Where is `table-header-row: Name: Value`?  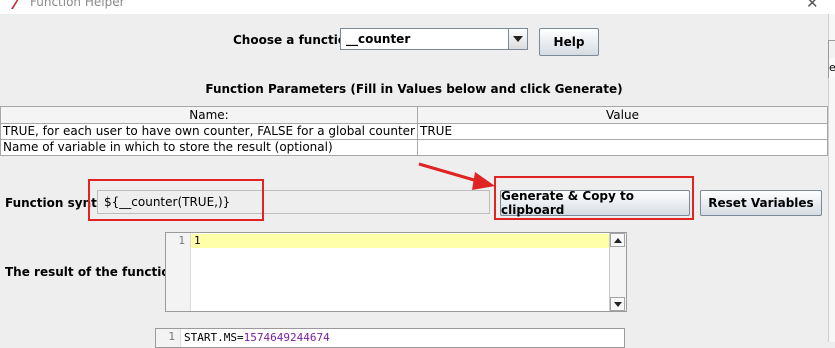 table-header-row: Name: Value is located at coordinates (414, 115).